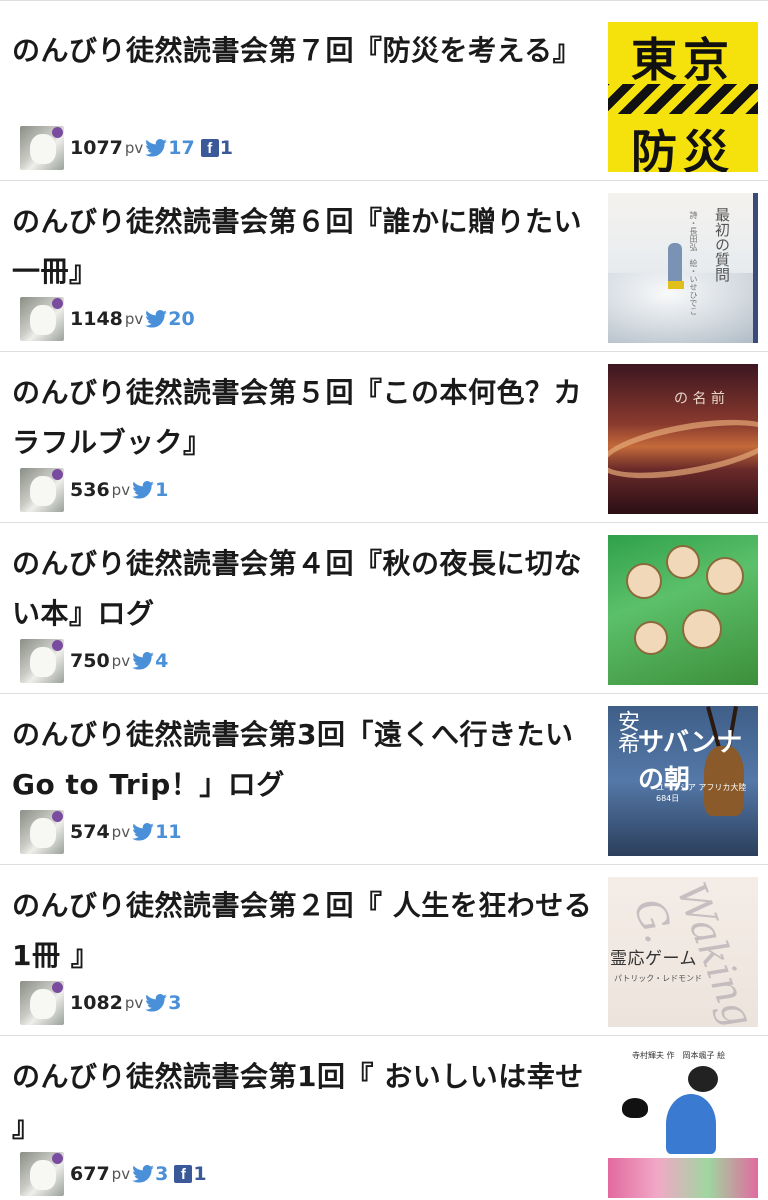 The height and width of the screenshot is (1200, 768). I want to click on pv-count: 1148, so click(96, 319).